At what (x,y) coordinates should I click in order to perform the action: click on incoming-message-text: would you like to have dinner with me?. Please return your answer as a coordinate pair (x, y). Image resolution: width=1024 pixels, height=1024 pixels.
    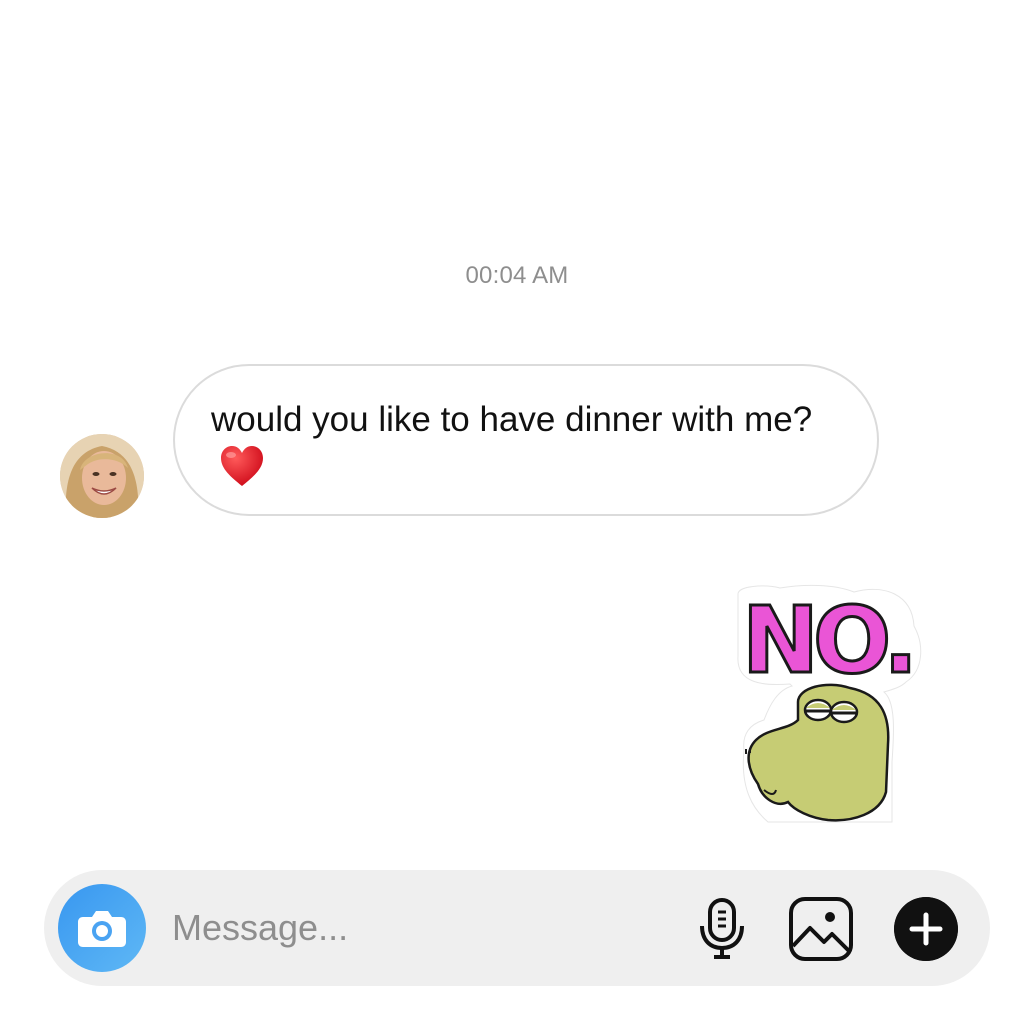
    Looking at the image, I should click on (512, 419).